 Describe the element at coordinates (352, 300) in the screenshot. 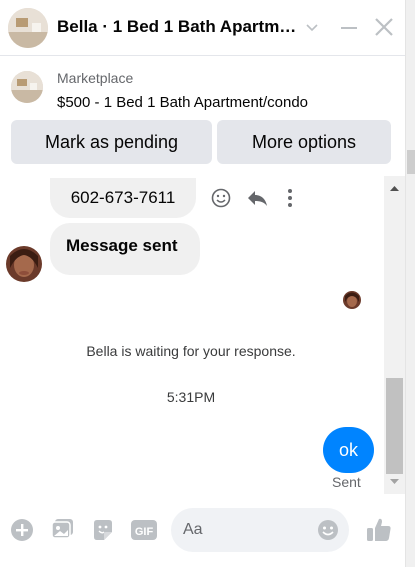

I see `seen-avatar` at that location.